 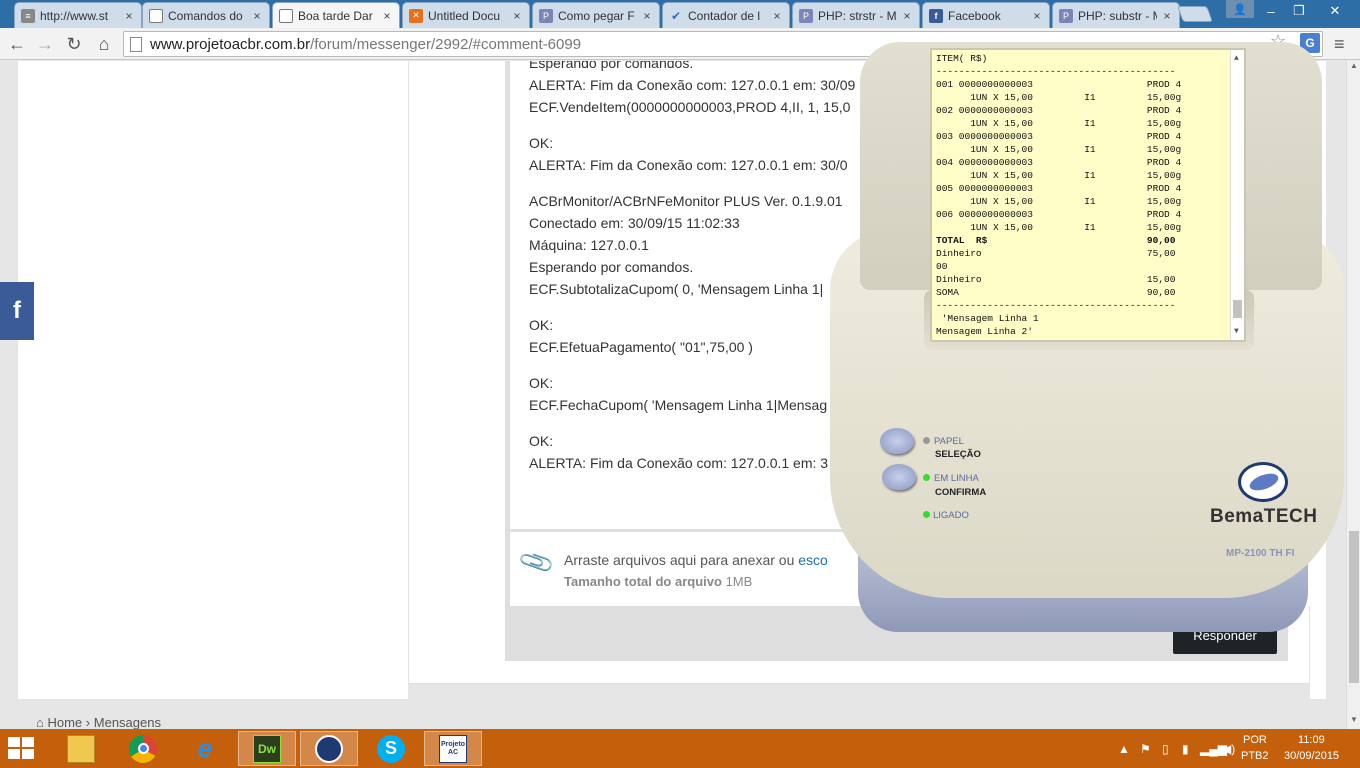 What do you see at coordinates (127, 722) in the screenshot?
I see `breadcrumb-messages: Mensagens` at bounding box center [127, 722].